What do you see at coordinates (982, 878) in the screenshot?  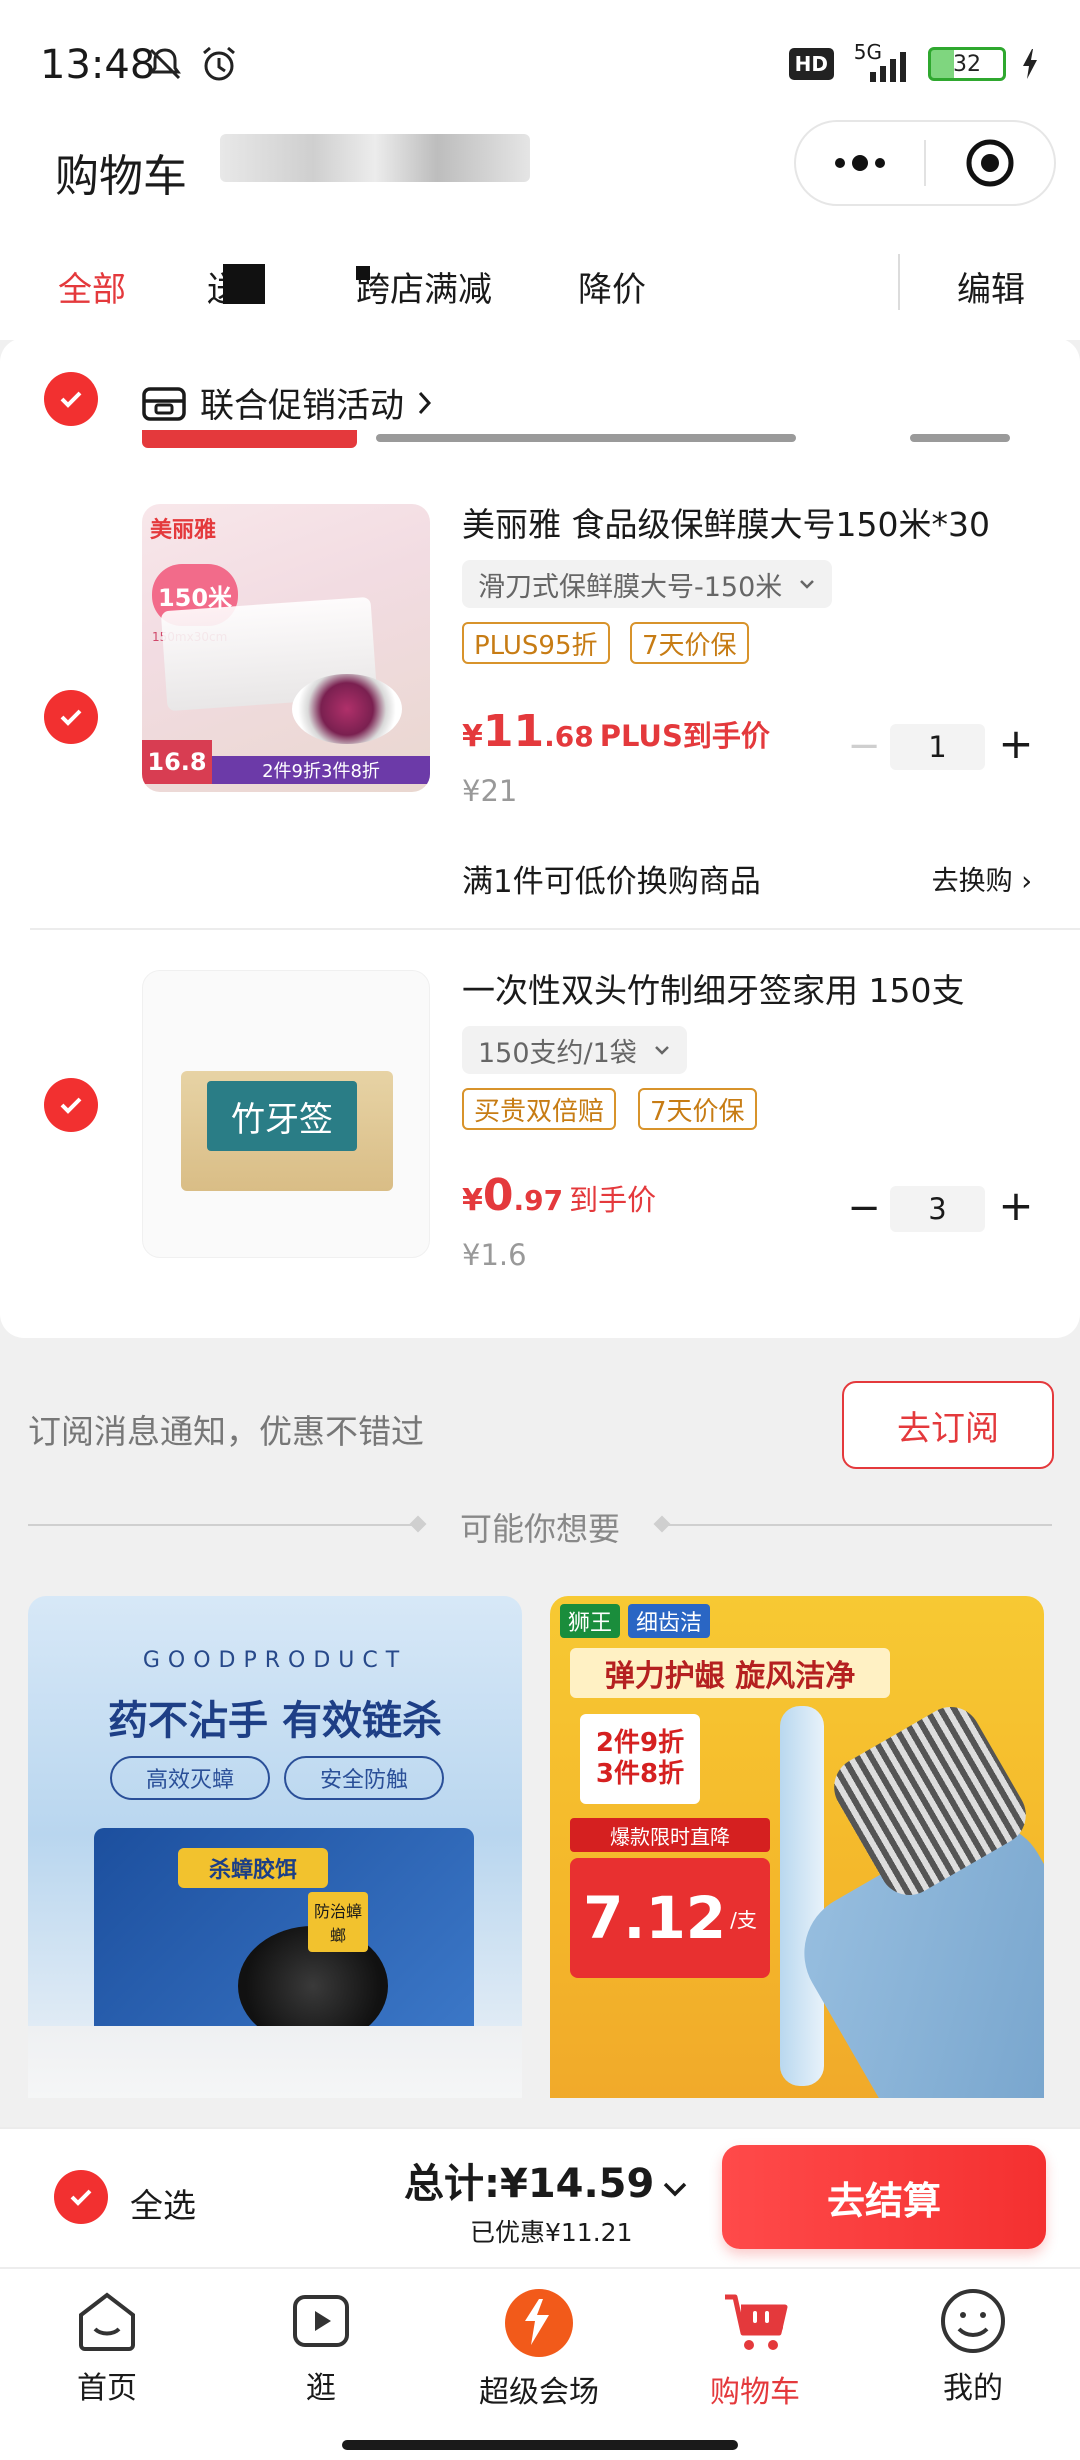 I see `swap-link: 去换购 ›` at bounding box center [982, 878].